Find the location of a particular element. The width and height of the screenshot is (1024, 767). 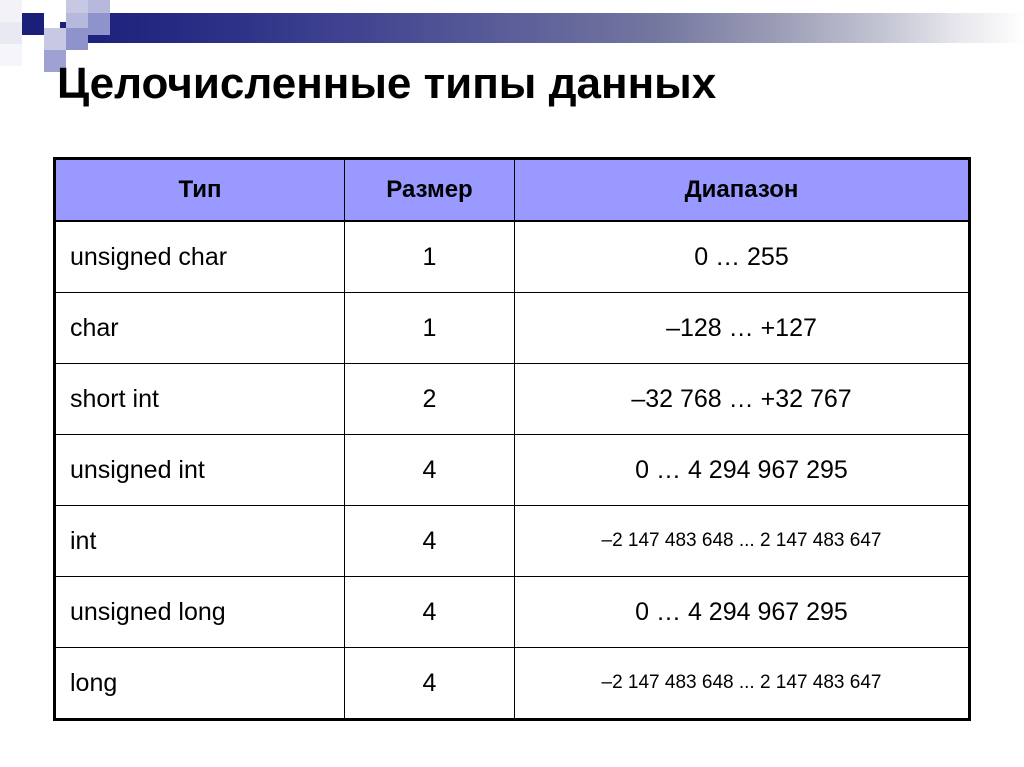

table-row: short int 2 –32 768 … +32 767 is located at coordinates (512, 399).